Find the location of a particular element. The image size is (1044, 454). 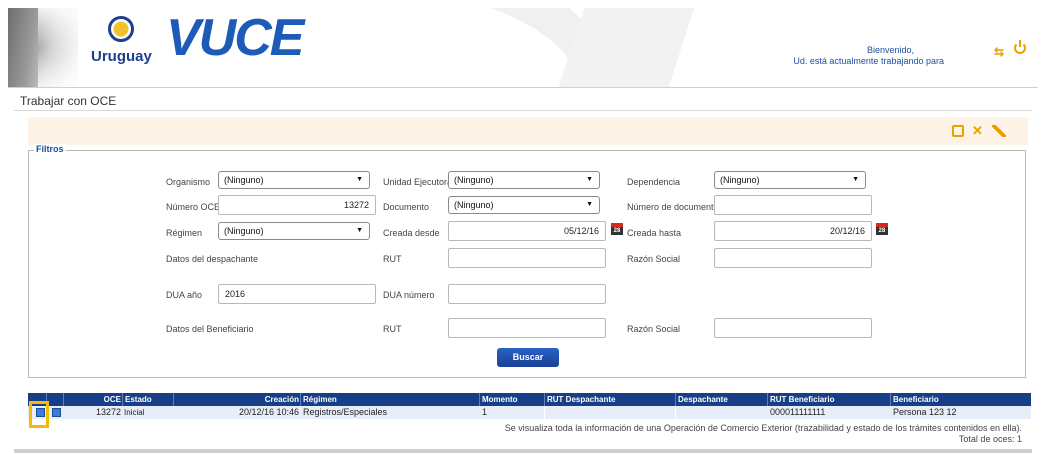

numero-oce-input: 13272 is located at coordinates (297, 205).